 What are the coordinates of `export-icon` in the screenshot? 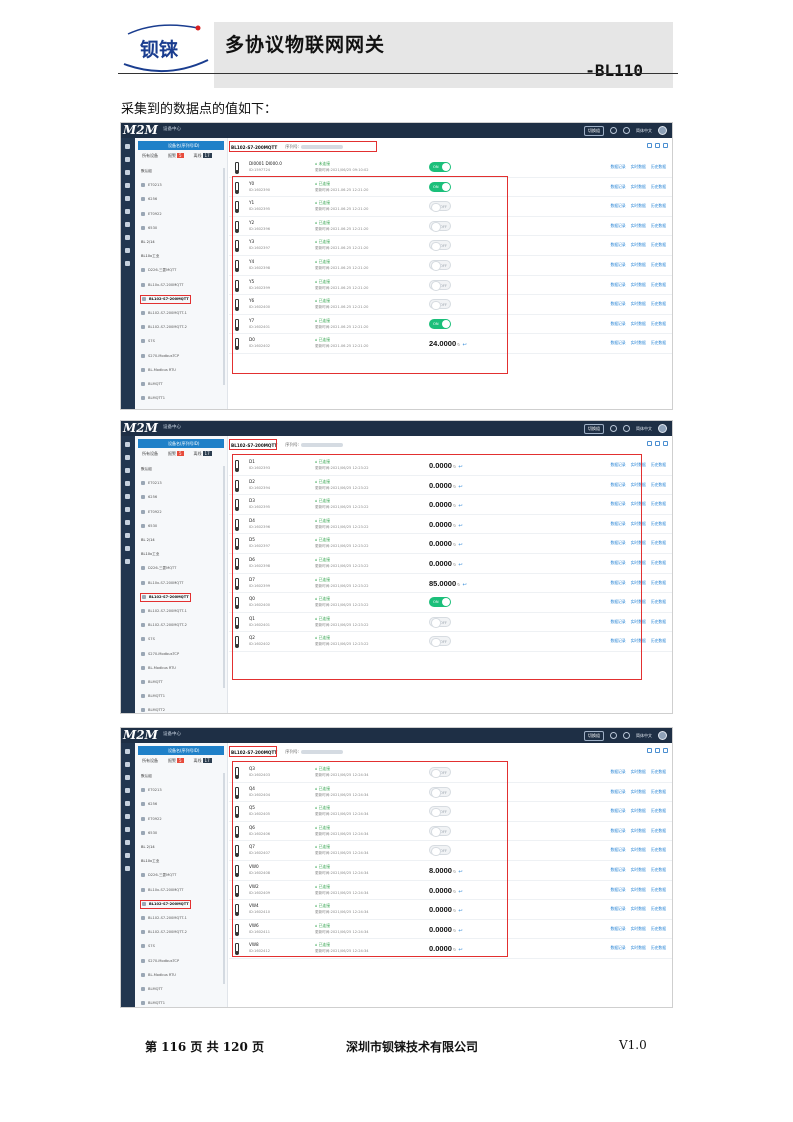 It's located at (665, 443).